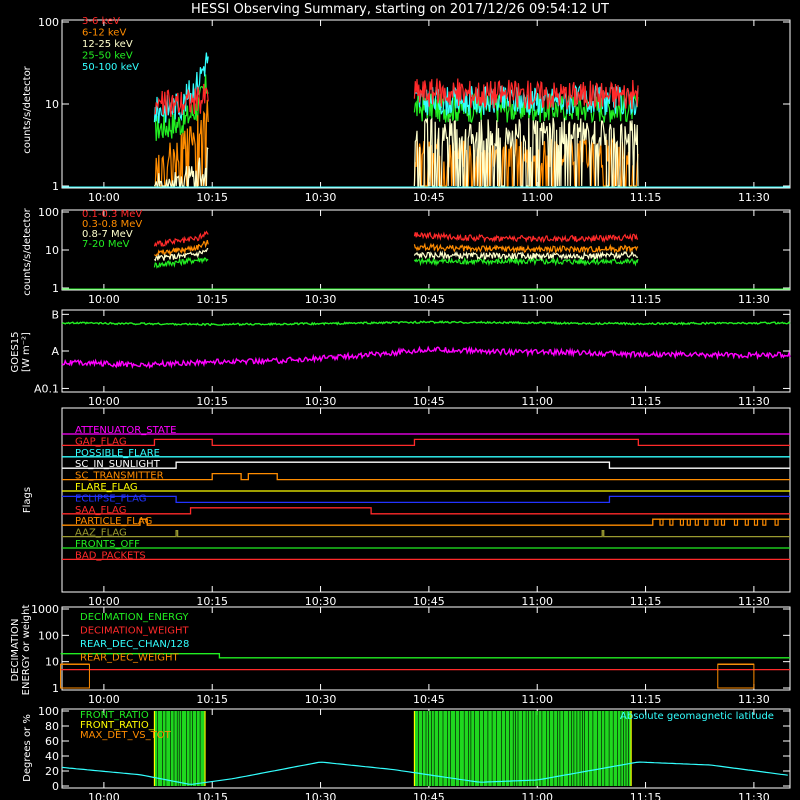 The height and width of the screenshot is (800, 800). I want to click on y-axis-label: [W m⁻²], so click(26, 352).